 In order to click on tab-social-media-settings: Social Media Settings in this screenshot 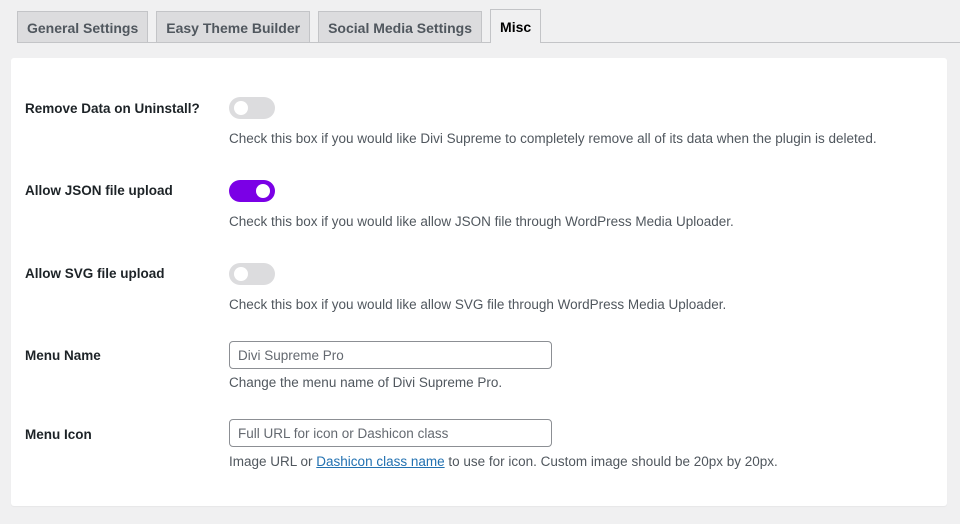, I will do `click(400, 27)`.